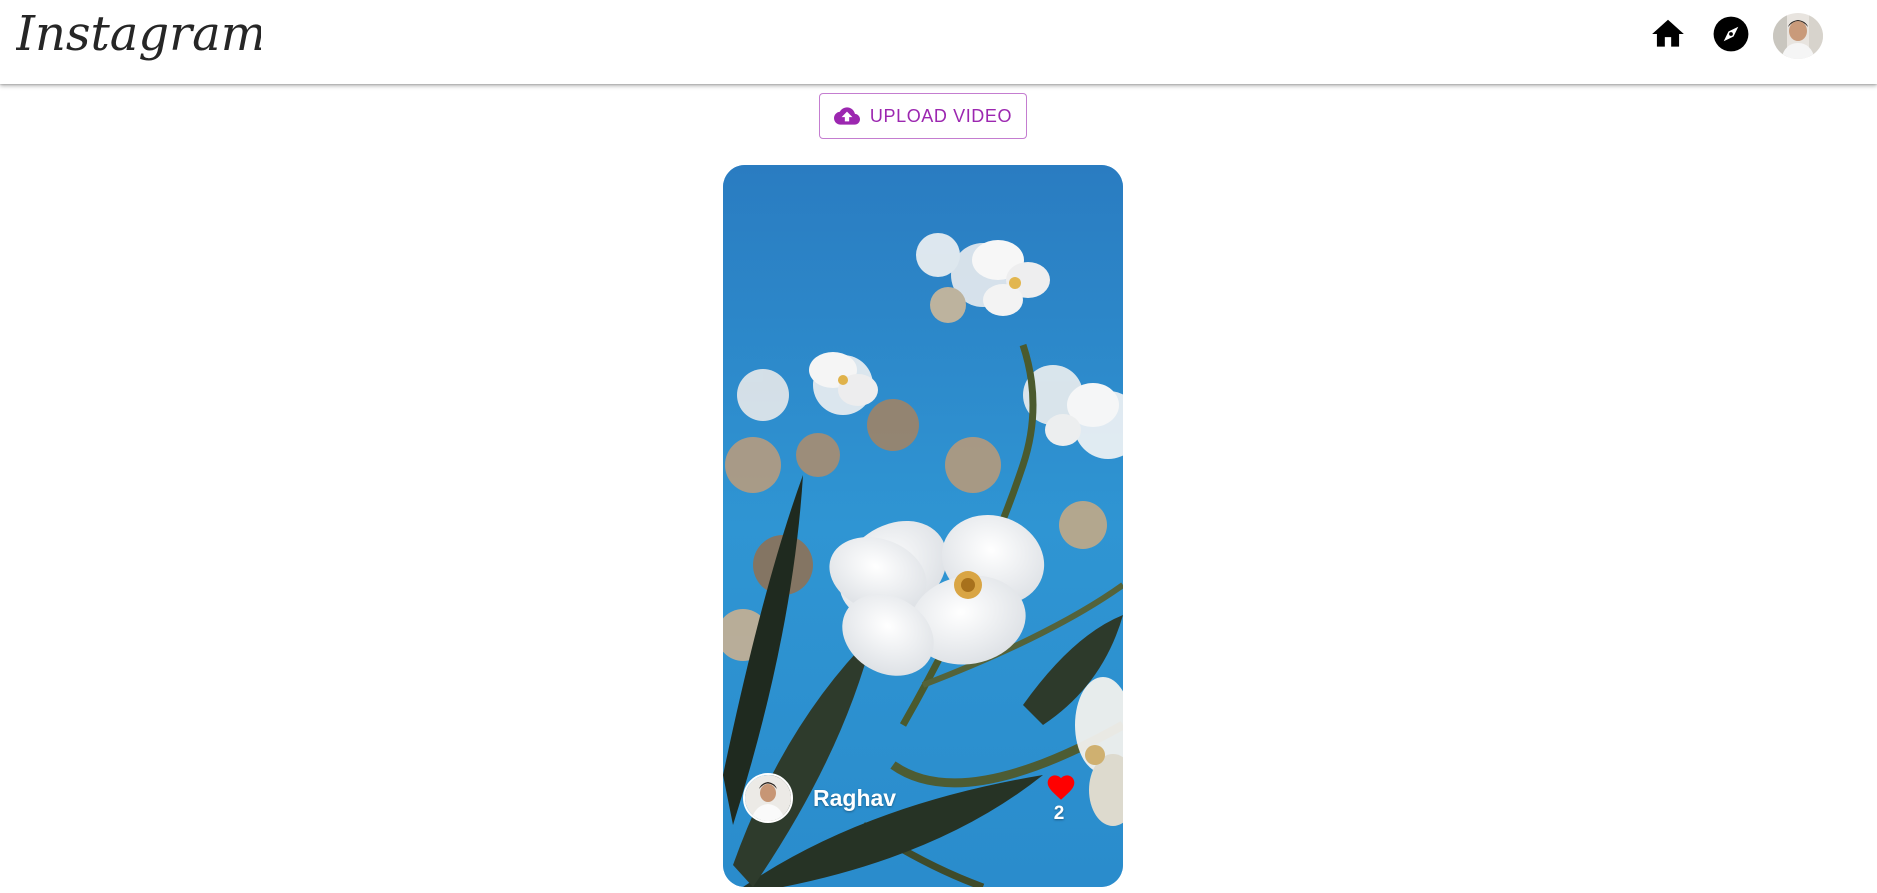 The height and width of the screenshot is (893, 1877). I want to click on svg-text: Instagram, so click(138, 34).